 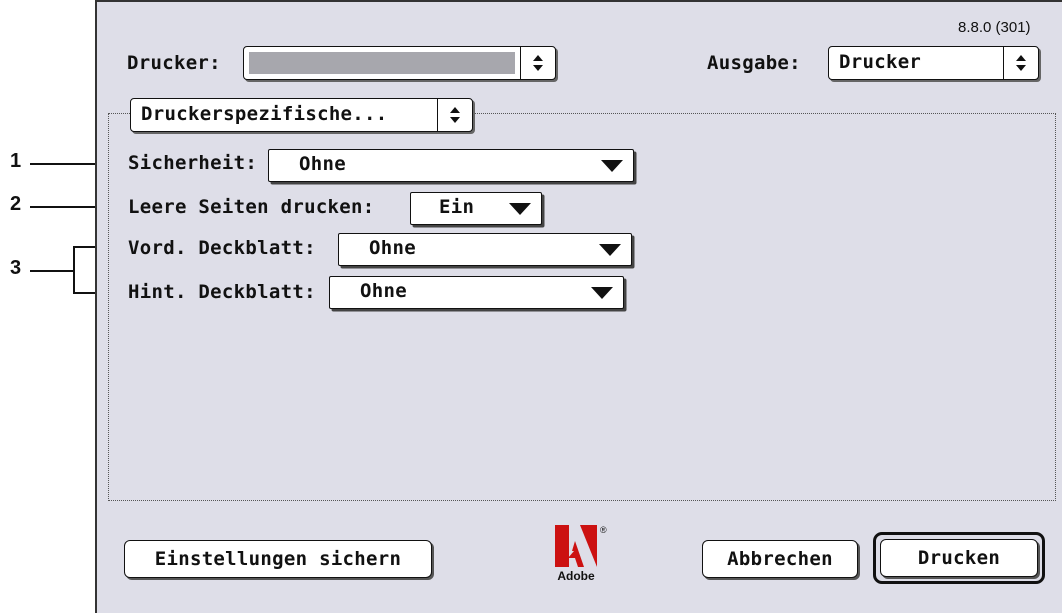 What do you see at coordinates (16, 204) in the screenshot?
I see `callout-2: 2` at bounding box center [16, 204].